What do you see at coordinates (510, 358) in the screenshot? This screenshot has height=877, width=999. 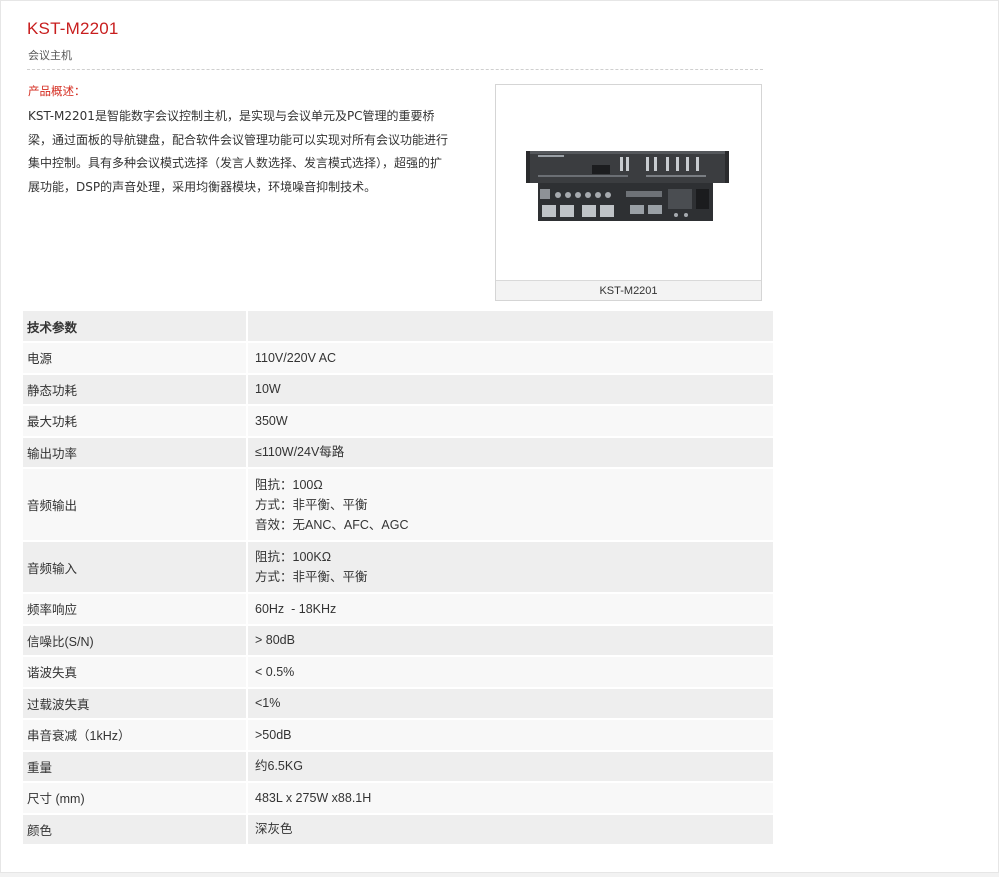 I see `spec-value: 110V/220V AC` at bounding box center [510, 358].